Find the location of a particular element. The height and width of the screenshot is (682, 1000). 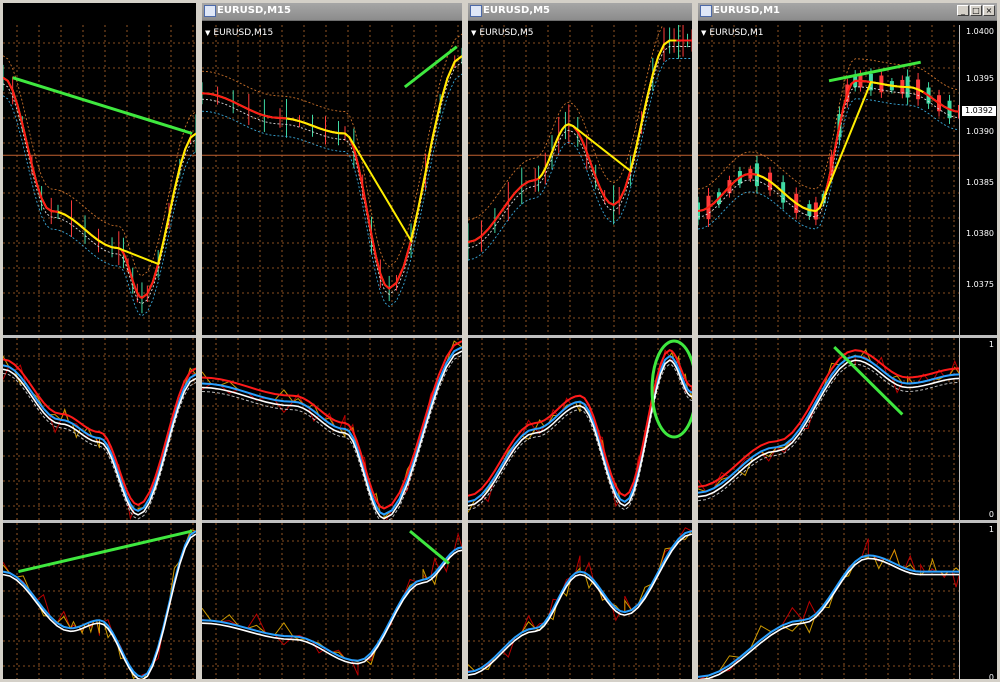

price-pane: ▼ EURUSD,M15 is located at coordinates (332, 180).